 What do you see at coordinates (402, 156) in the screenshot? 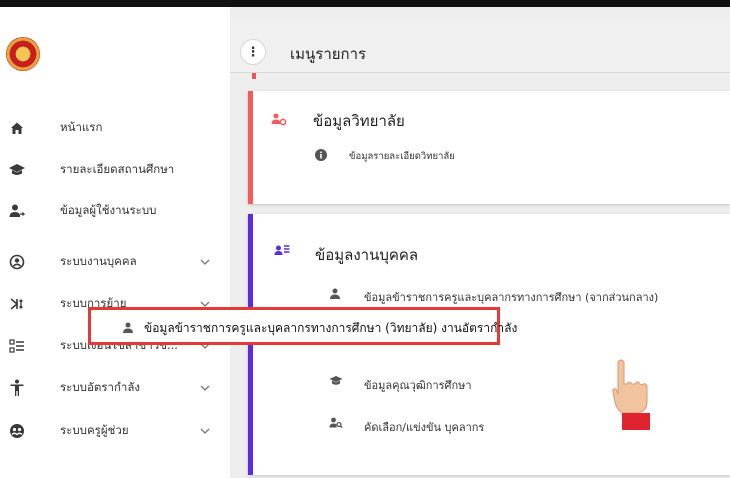
I see `row-label: ข้อมูลรายละเอียดวิทยาลัย` at bounding box center [402, 156].